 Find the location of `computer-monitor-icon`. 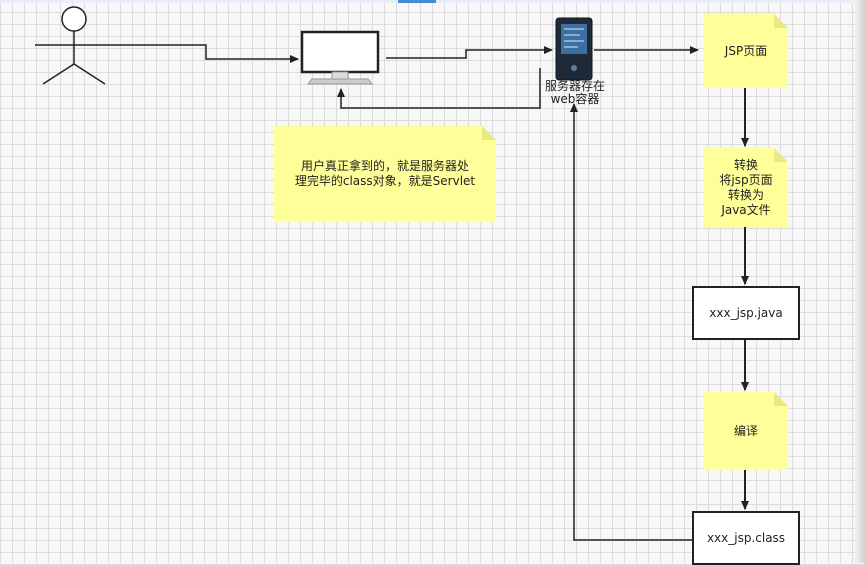

computer-monitor-icon is located at coordinates (340, 57).